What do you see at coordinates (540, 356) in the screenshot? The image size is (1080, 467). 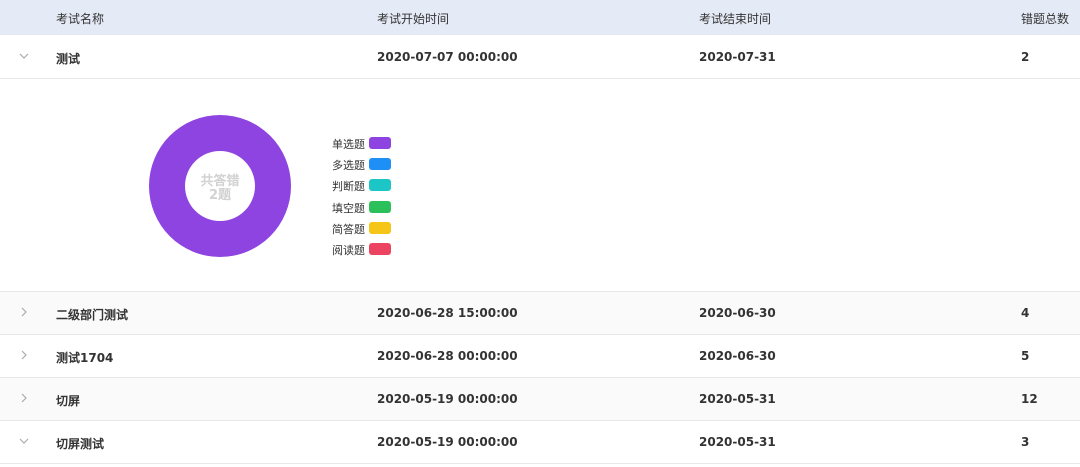 I see `table-row: 测试1704 2020-06-28 00:00:00 2020-06-30 5` at bounding box center [540, 356].